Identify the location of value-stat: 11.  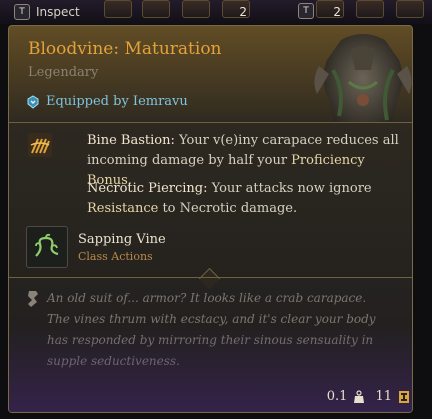
(392, 396).